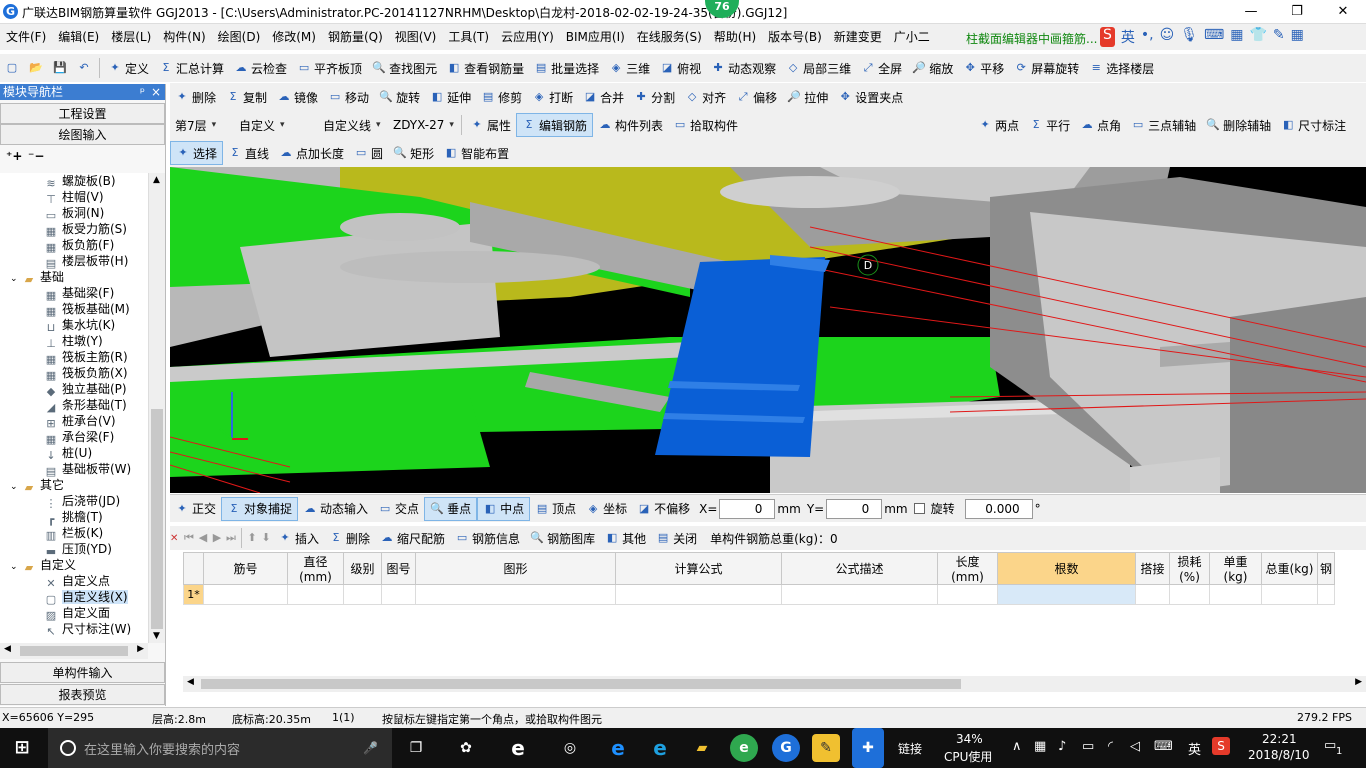 This screenshot has width=1366, height=768. Describe the element at coordinates (156, 408) in the screenshot. I see `tree-scrollbar: ▲ ▼` at that location.